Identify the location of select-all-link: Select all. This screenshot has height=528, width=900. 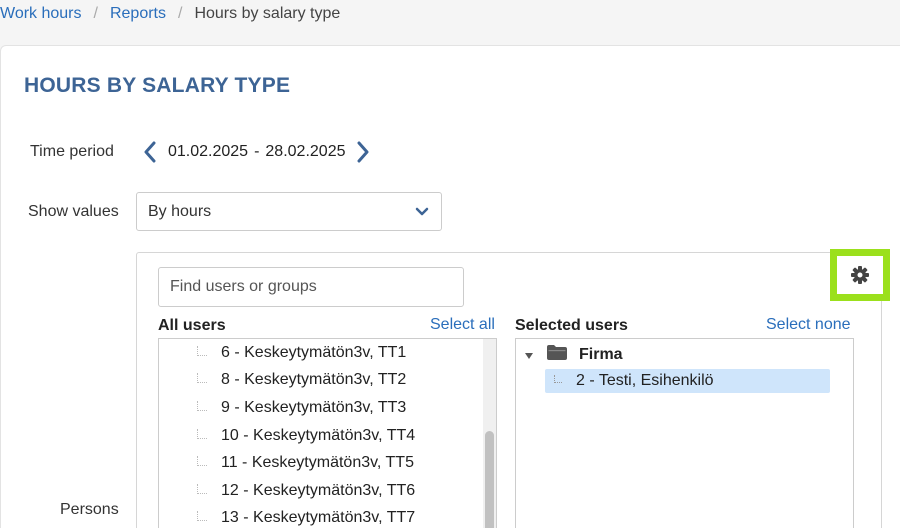
(462, 325).